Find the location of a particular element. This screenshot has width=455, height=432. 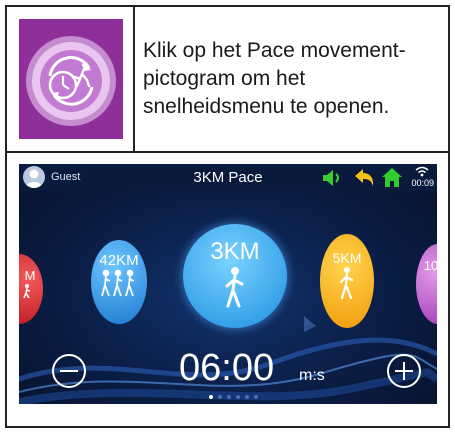

back-icon is located at coordinates (364, 178).